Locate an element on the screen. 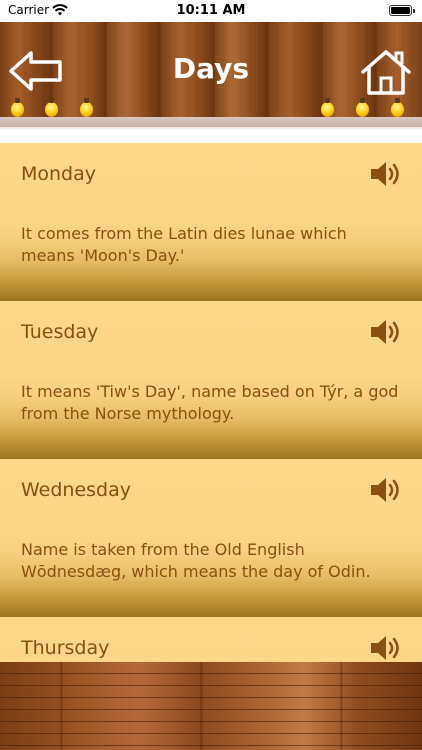 This screenshot has width=422, height=750. status-bar: Carrier 10:11 AM is located at coordinates (211, 11).